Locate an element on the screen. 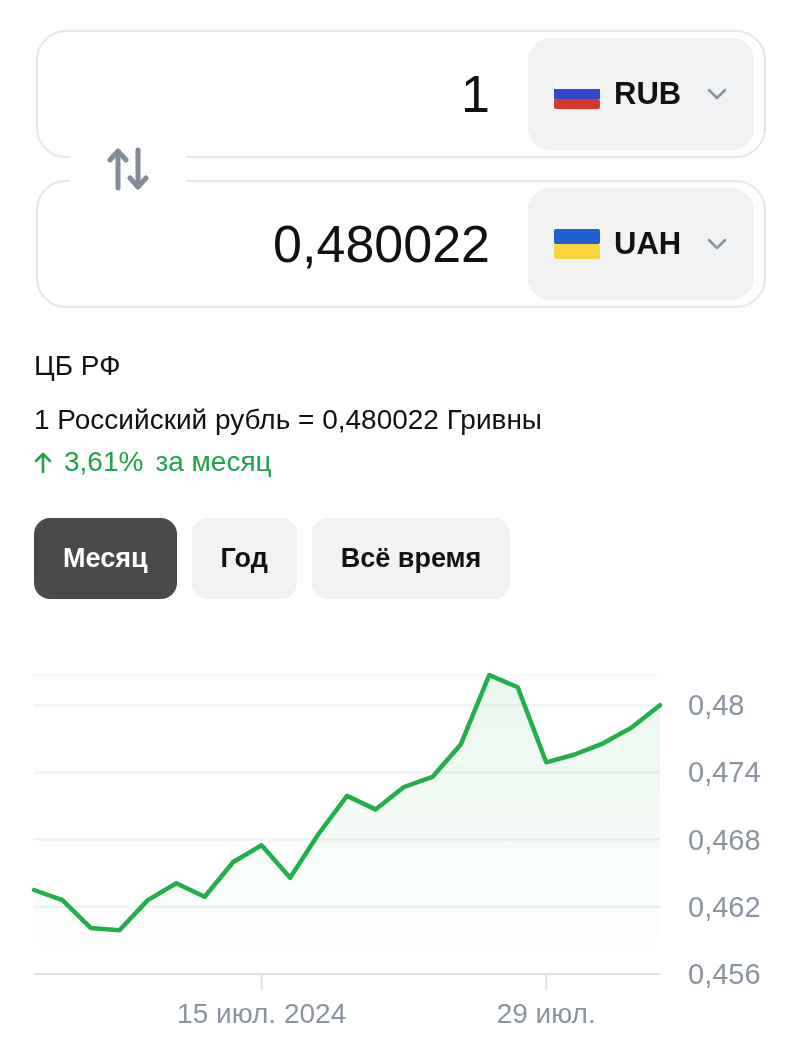 This screenshot has width=800, height=1053. x-axis-label: 29 июл. is located at coordinates (546, 1013).